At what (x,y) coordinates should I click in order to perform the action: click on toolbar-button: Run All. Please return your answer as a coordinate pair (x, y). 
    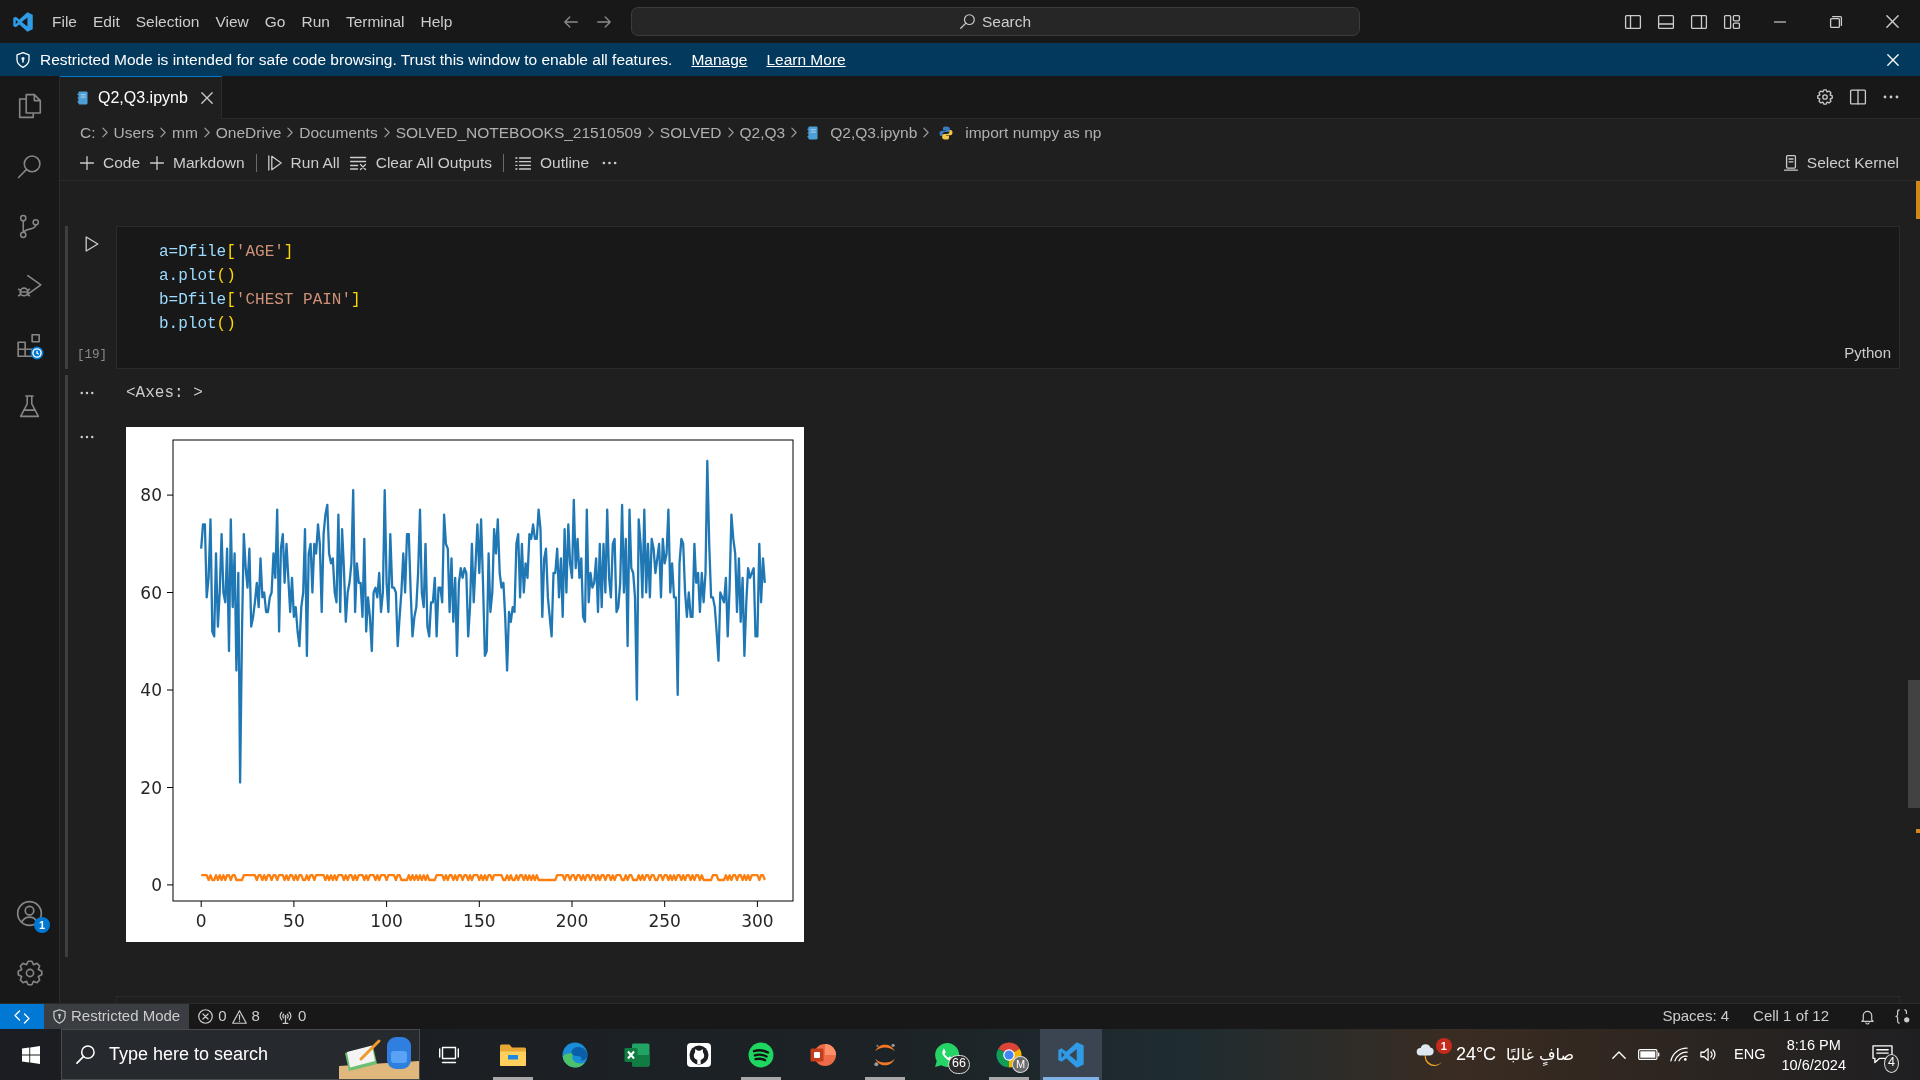
    Looking at the image, I should click on (303, 163).